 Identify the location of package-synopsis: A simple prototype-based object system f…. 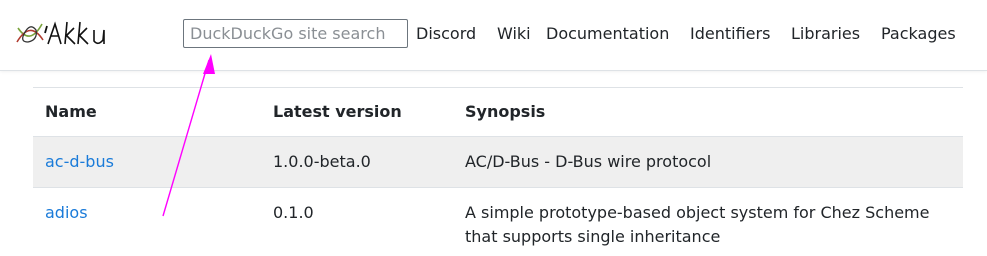
(697, 224).